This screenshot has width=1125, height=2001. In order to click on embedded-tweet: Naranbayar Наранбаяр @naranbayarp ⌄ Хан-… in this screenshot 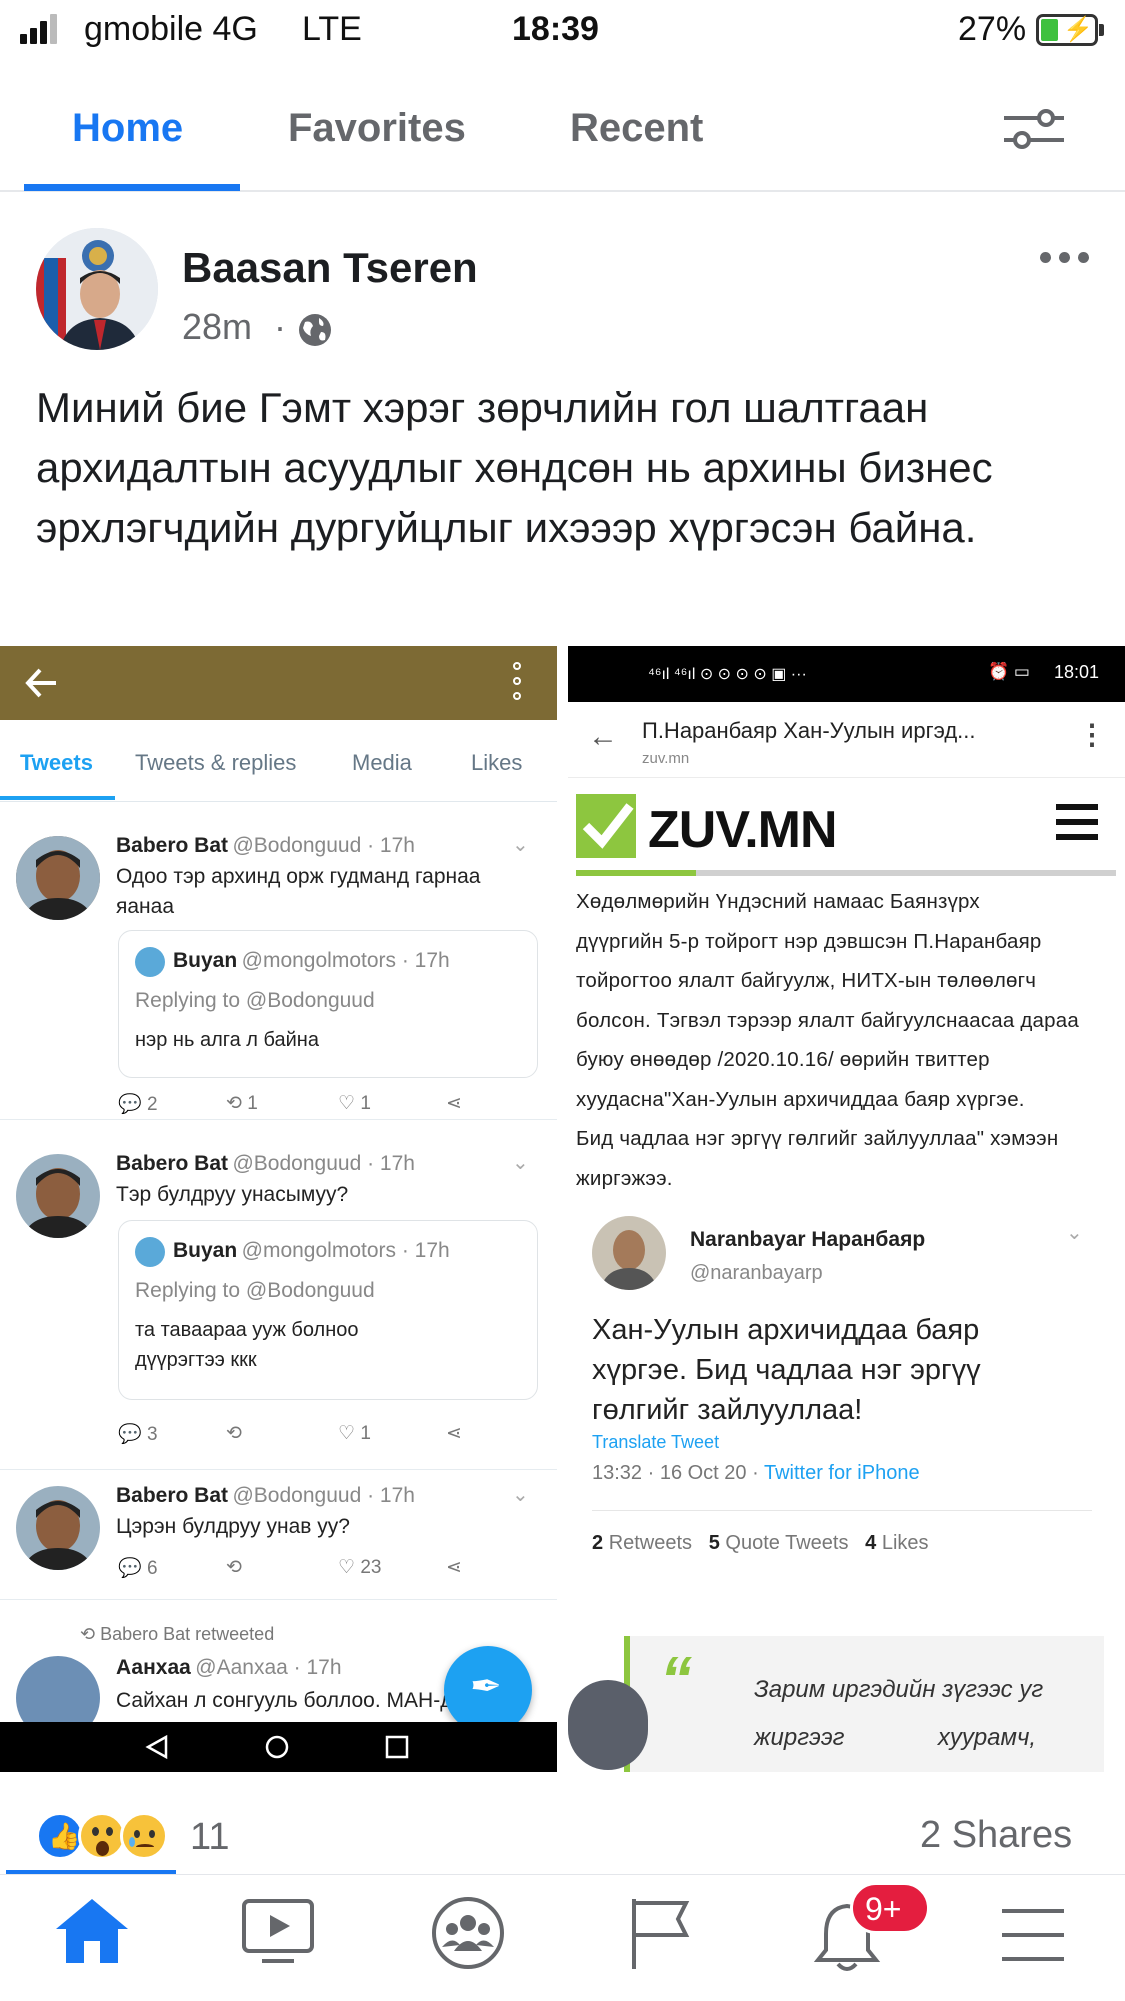, I will do `click(846, 1356)`.